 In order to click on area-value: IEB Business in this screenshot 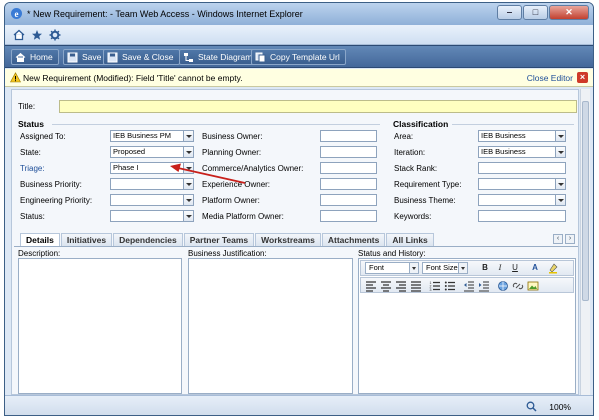, I will do `click(503, 135)`.